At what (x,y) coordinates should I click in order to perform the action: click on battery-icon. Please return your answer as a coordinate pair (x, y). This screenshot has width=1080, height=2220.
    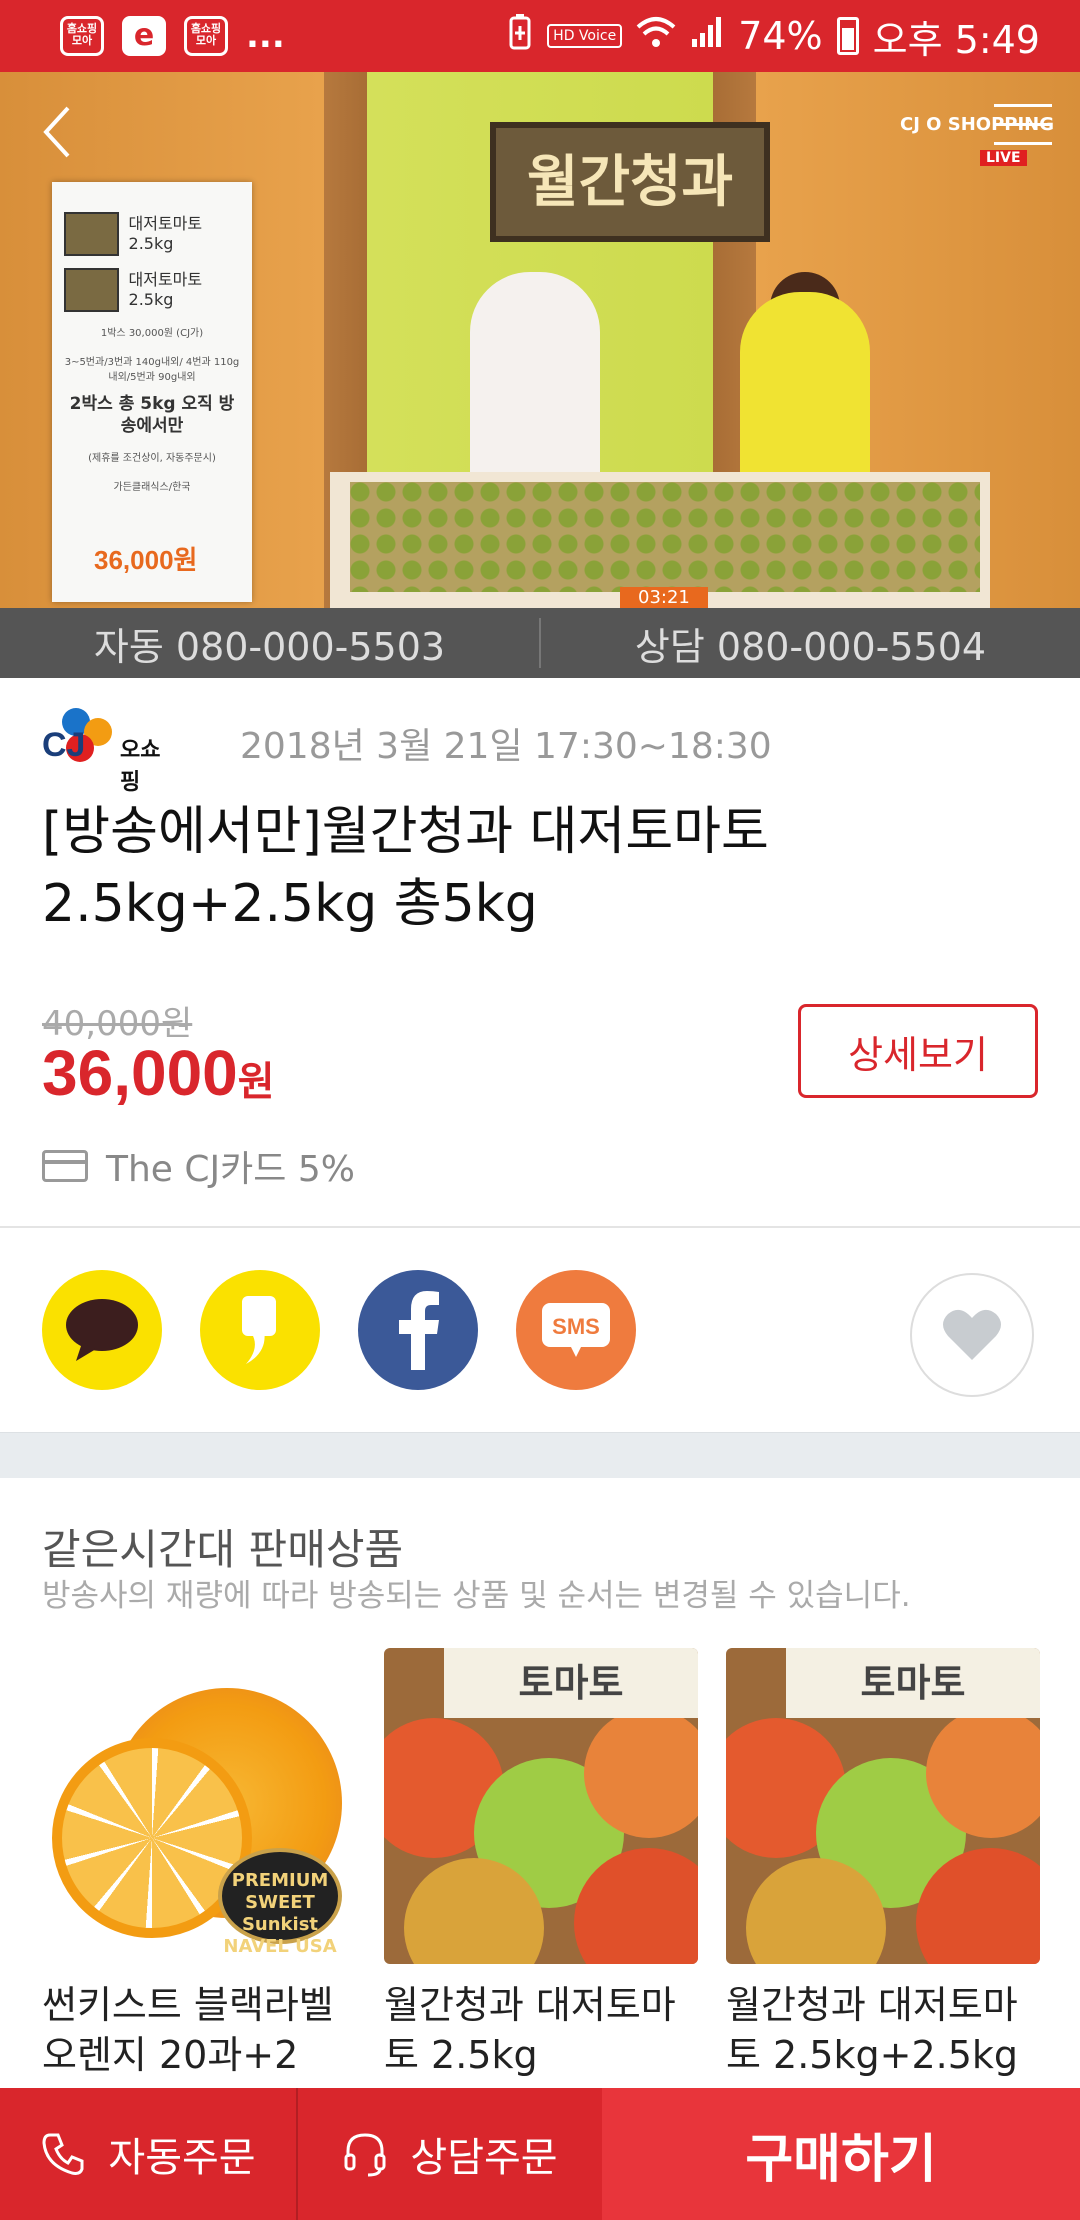
    Looking at the image, I should click on (847, 36).